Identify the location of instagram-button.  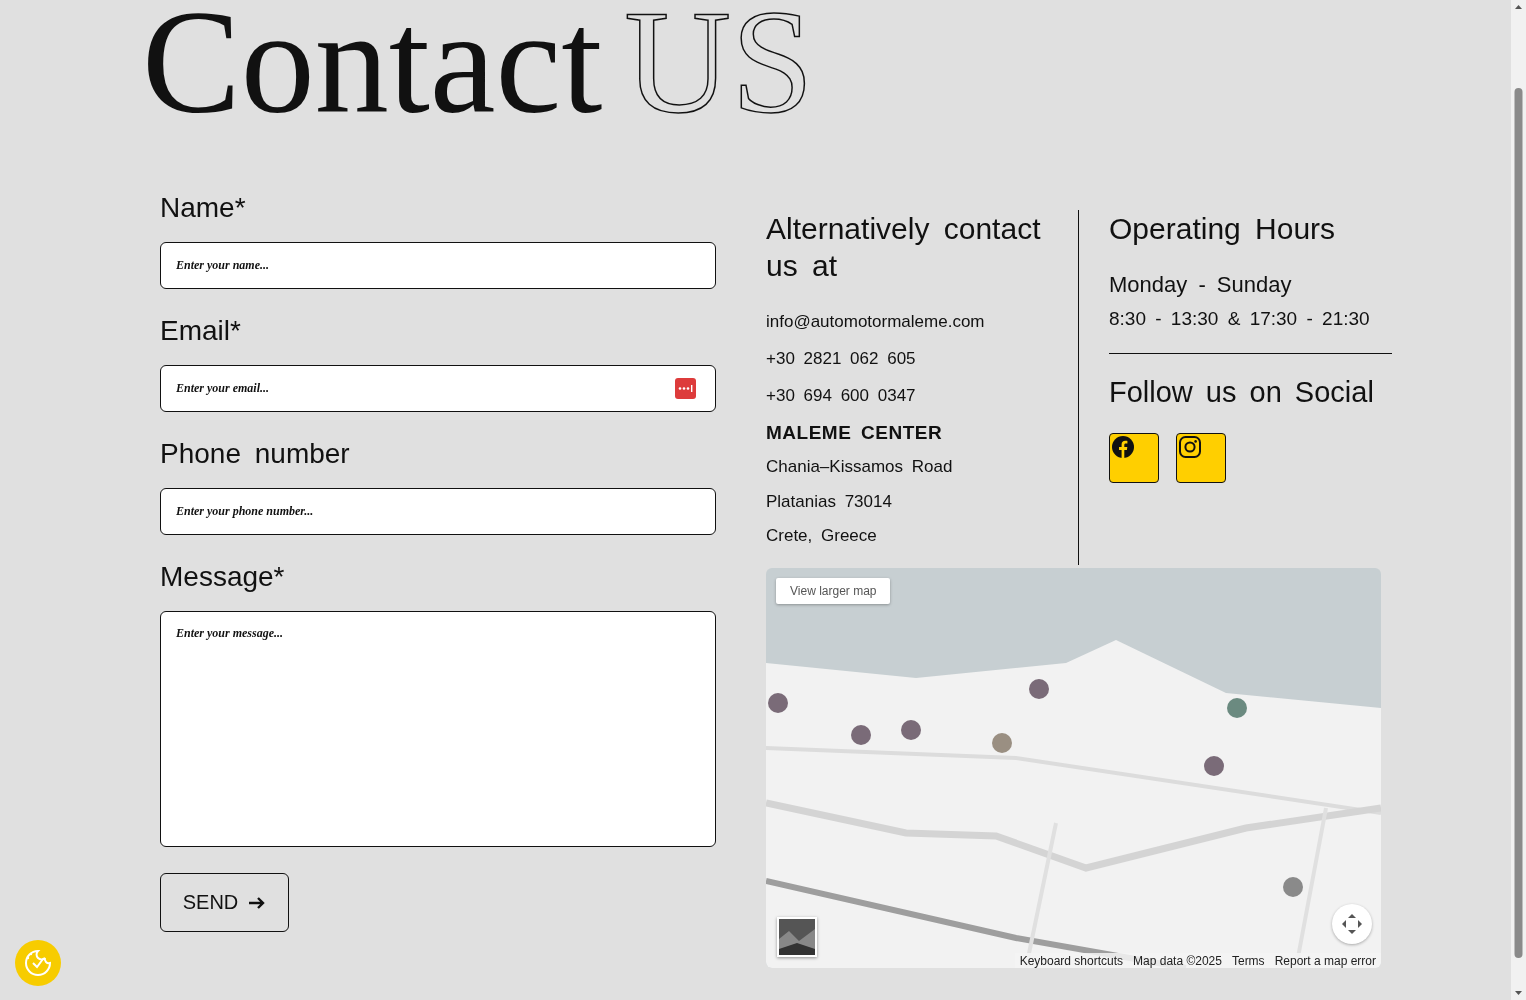
(1201, 458).